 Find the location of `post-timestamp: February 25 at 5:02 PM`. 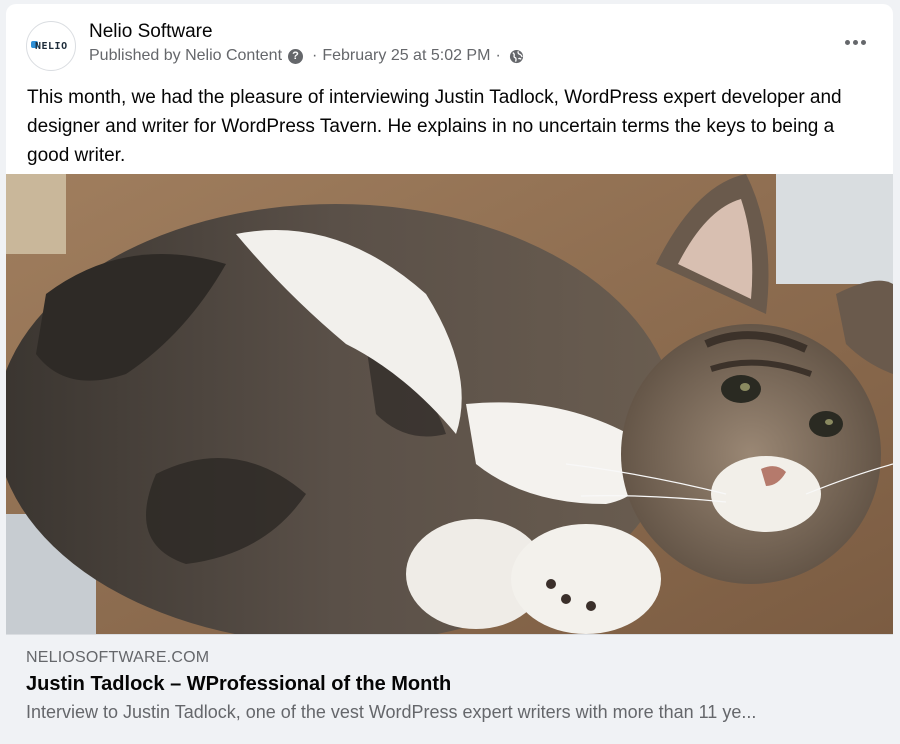

post-timestamp: February 25 at 5:02 PM is located at coordinates (406, 56).